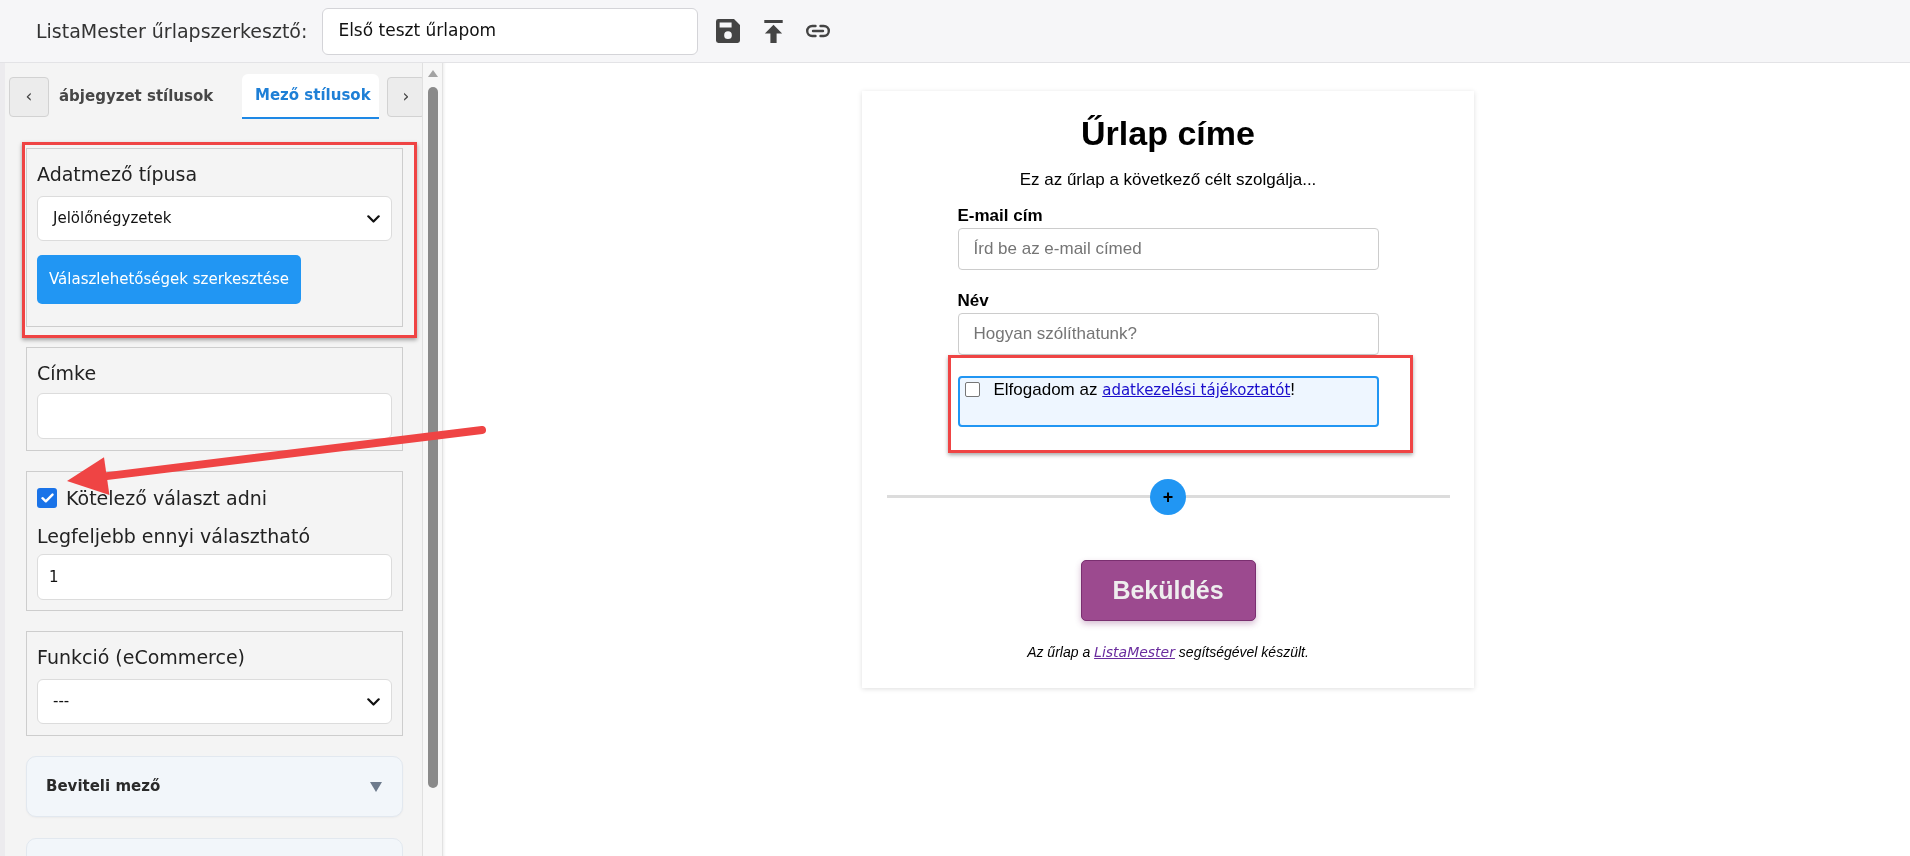 Image resolution: width=1910 pixels, height=856 pixels. Describe the element at coordinates (172, 31) in the screenshot. I see `app-title: ListaMester űrlapszerkesztő:` at that location.